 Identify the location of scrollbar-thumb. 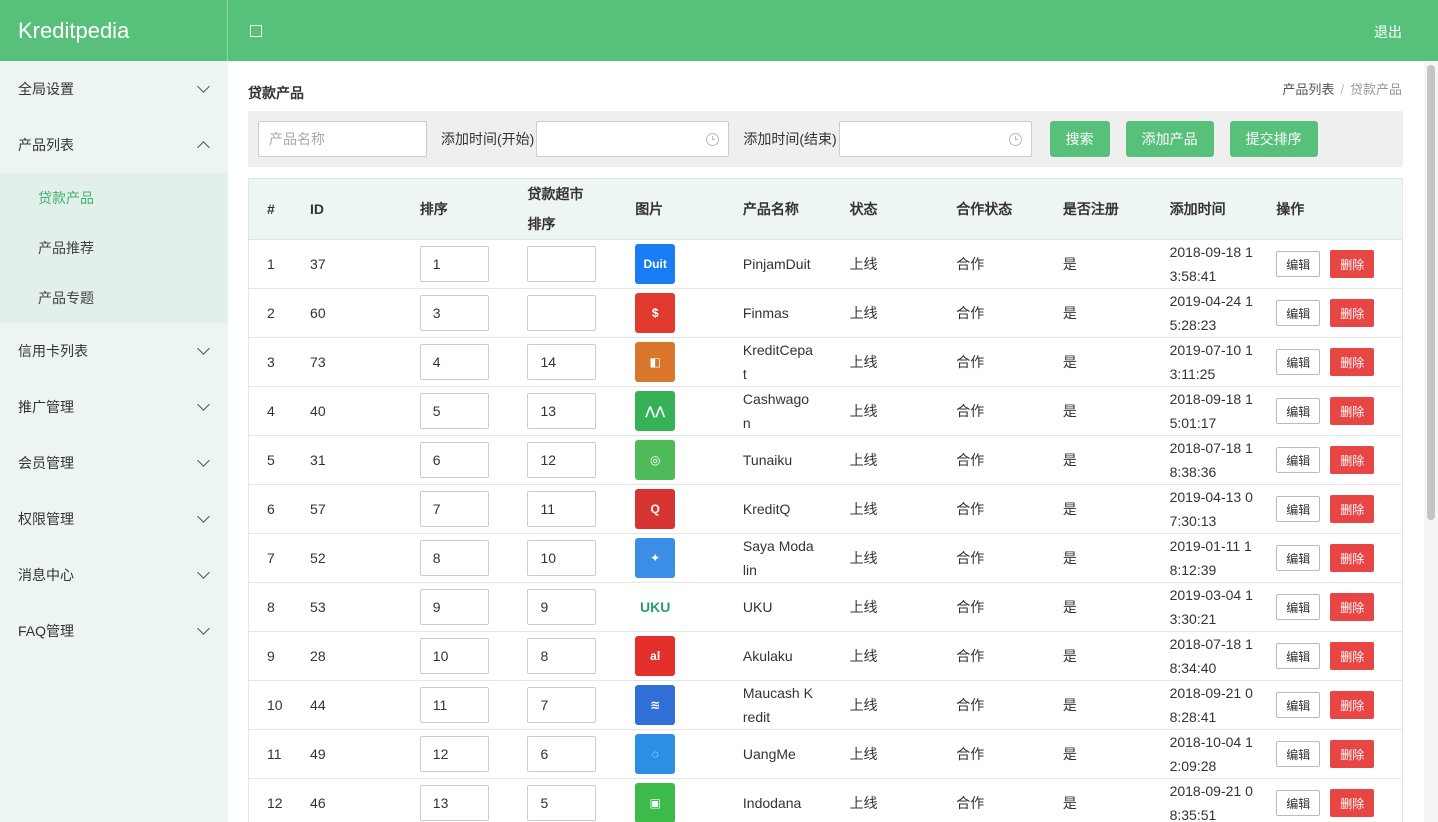
(1431, 292).